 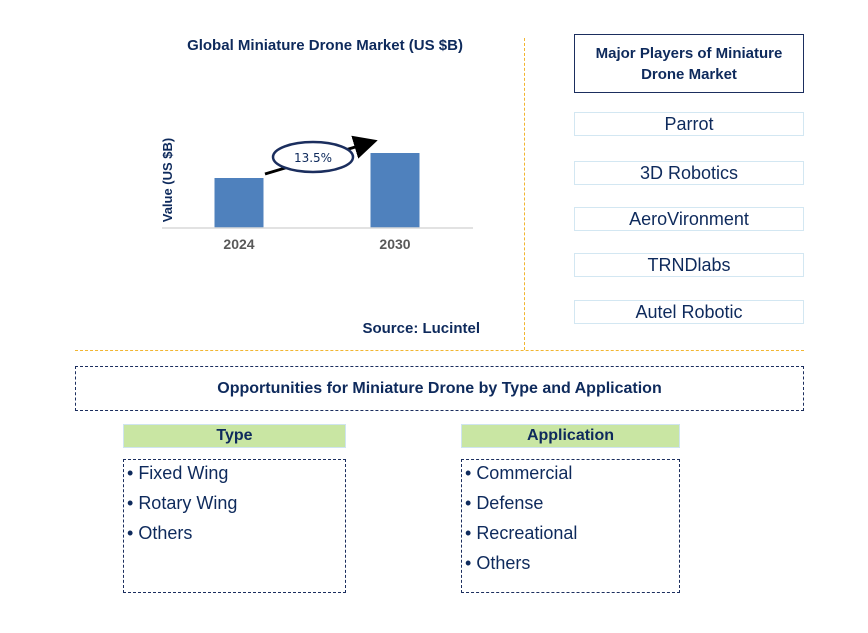 I want to click on vertical-divider, so click(x=524, y=194).